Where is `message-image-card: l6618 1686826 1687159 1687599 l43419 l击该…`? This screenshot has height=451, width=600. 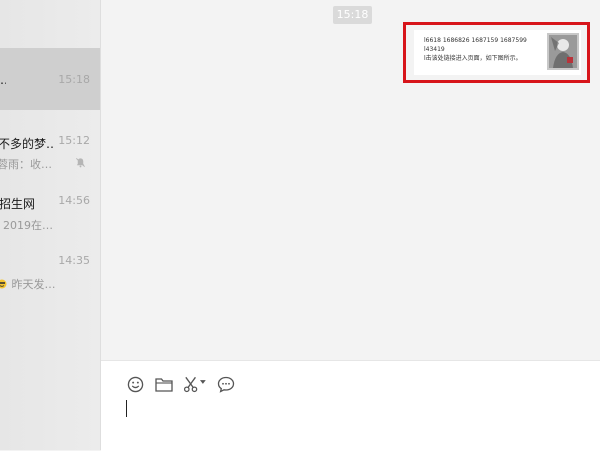
message-image-card: l6618 1686826 1687159 1687599 l43419 l击该… is located at coordinates (497, 52).